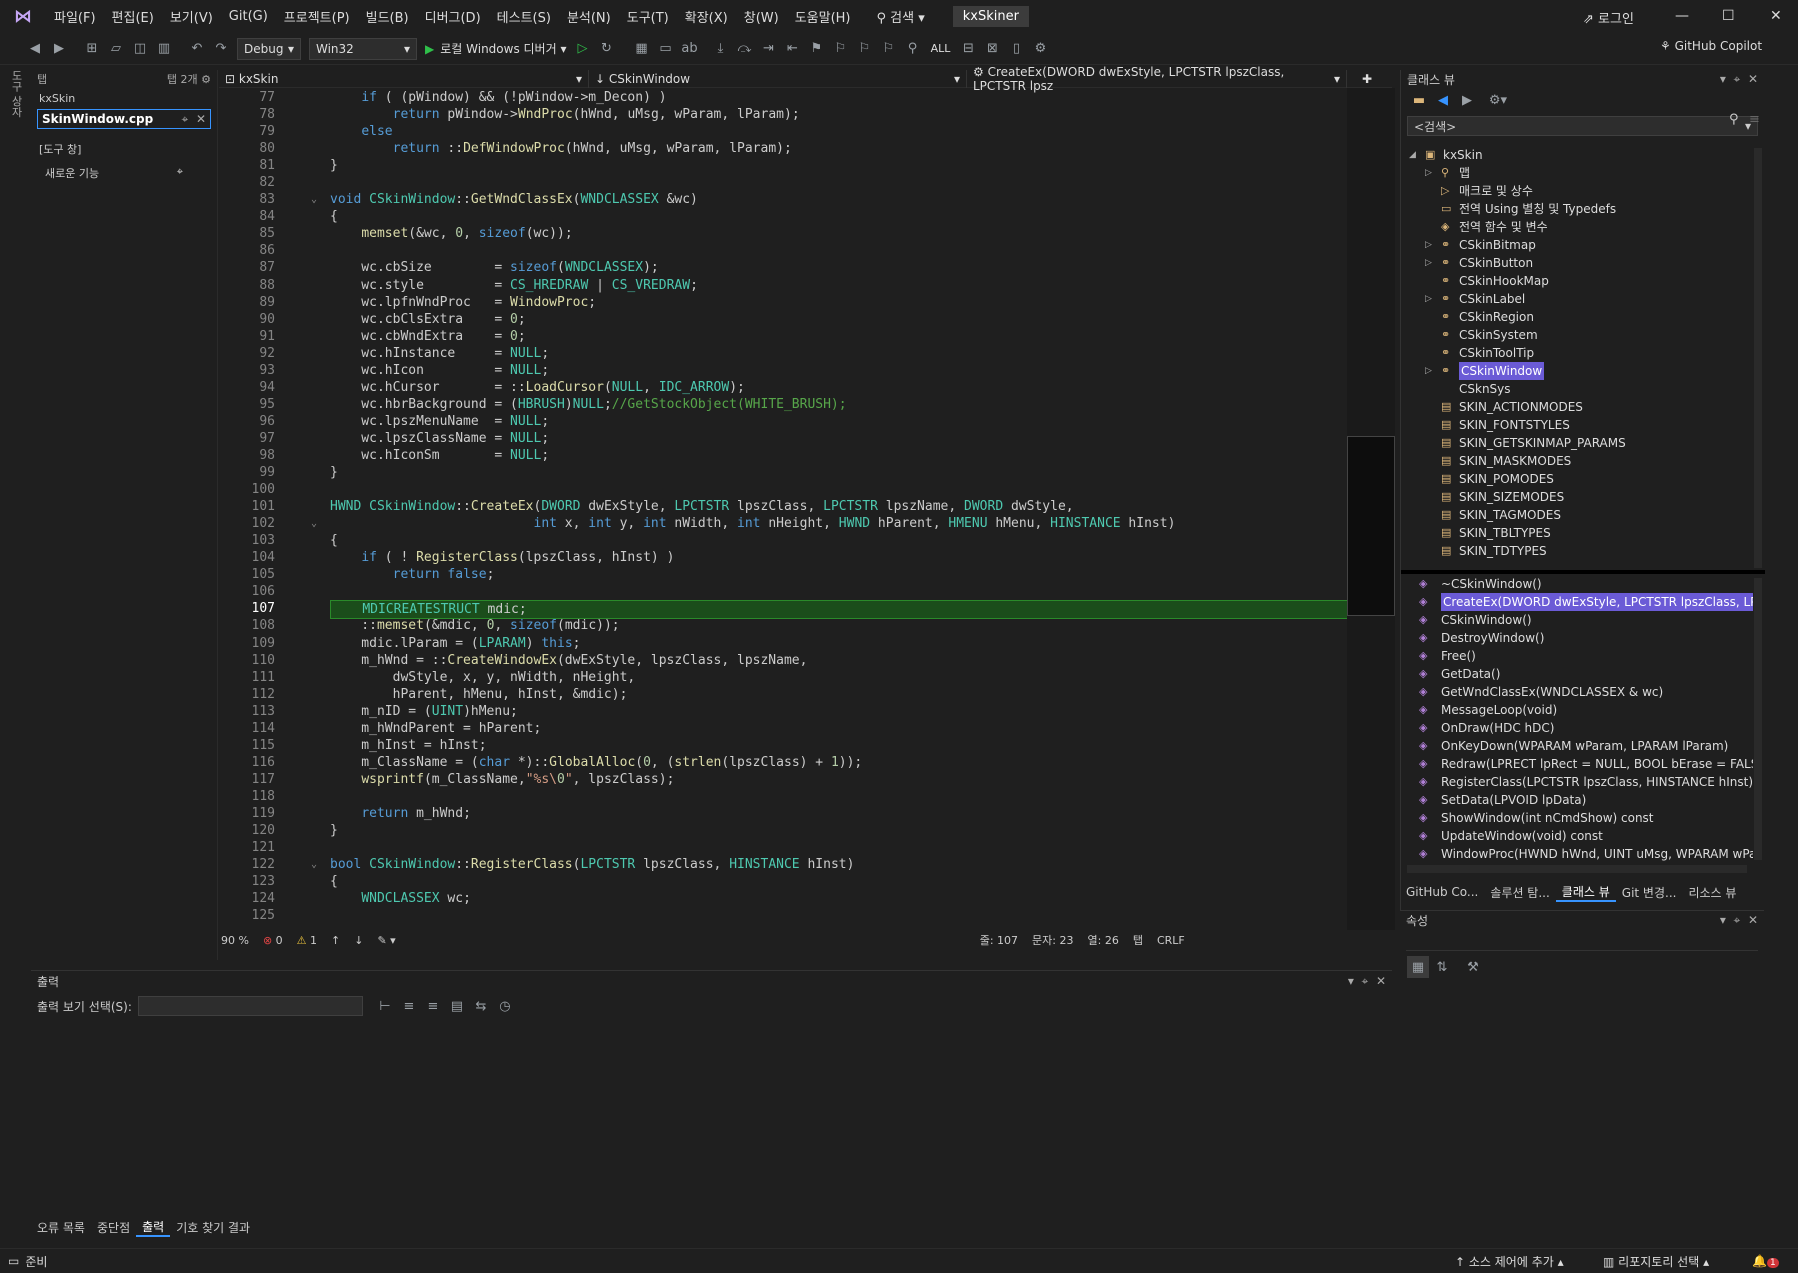  I want to click on start-debugging-button: ▶ 로컬 Windows 디버거 ▾, so click(495, 48).